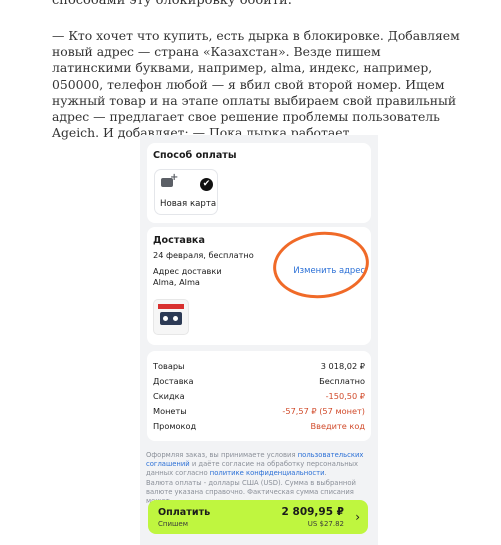 Image resolution: width=501 pixels, height=545 pixels. What do you see at coordinates (188, 204) in the screenshot?
I see `new-card-label: Новая карта` at bounding box center [188, 204].